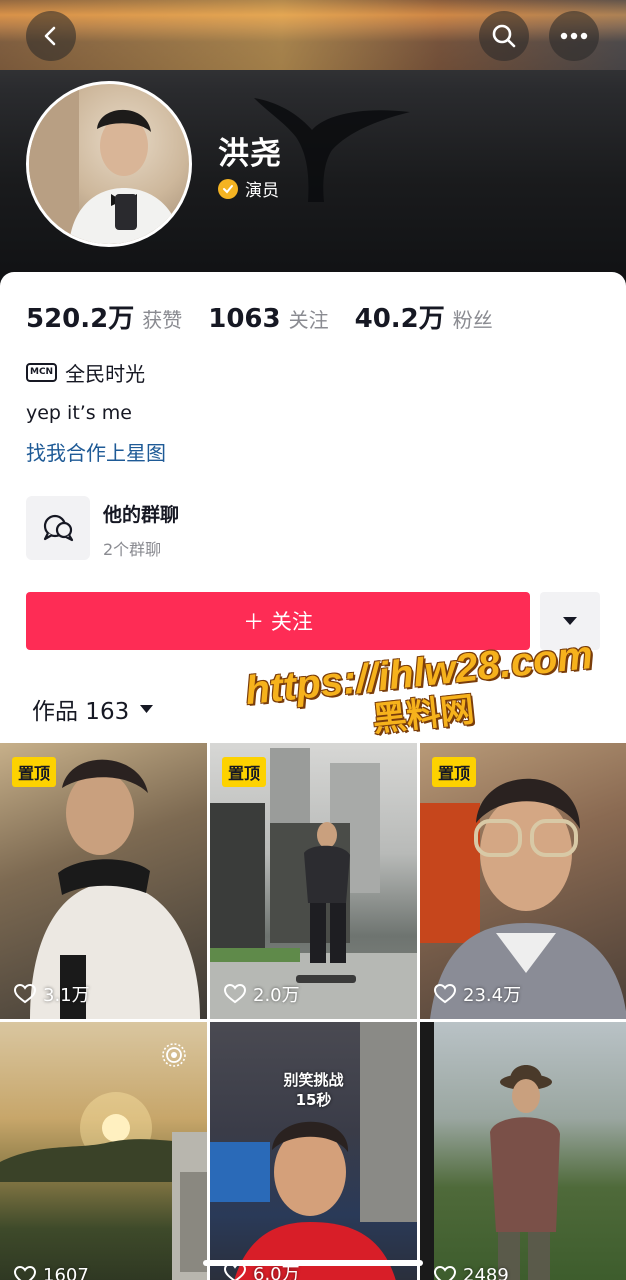 This screenshot has height=1280, width=626. What do you see at coordinates (313, 881) in the screenshot?
I see `video-tile: 置顶 2.0万` at bounding box center [313, 881].